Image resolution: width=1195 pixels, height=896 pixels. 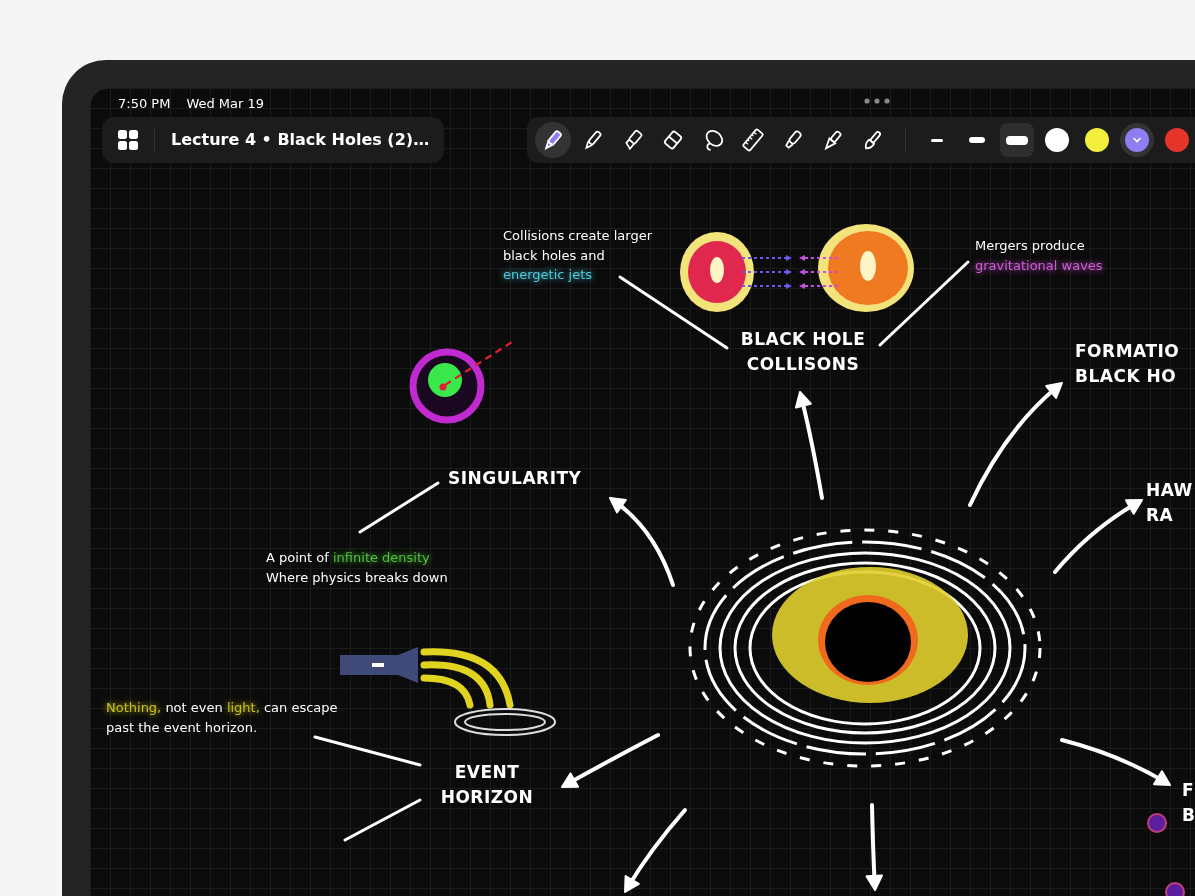 I want to click on chevron-down-icon, so click(x=1137, y=140).